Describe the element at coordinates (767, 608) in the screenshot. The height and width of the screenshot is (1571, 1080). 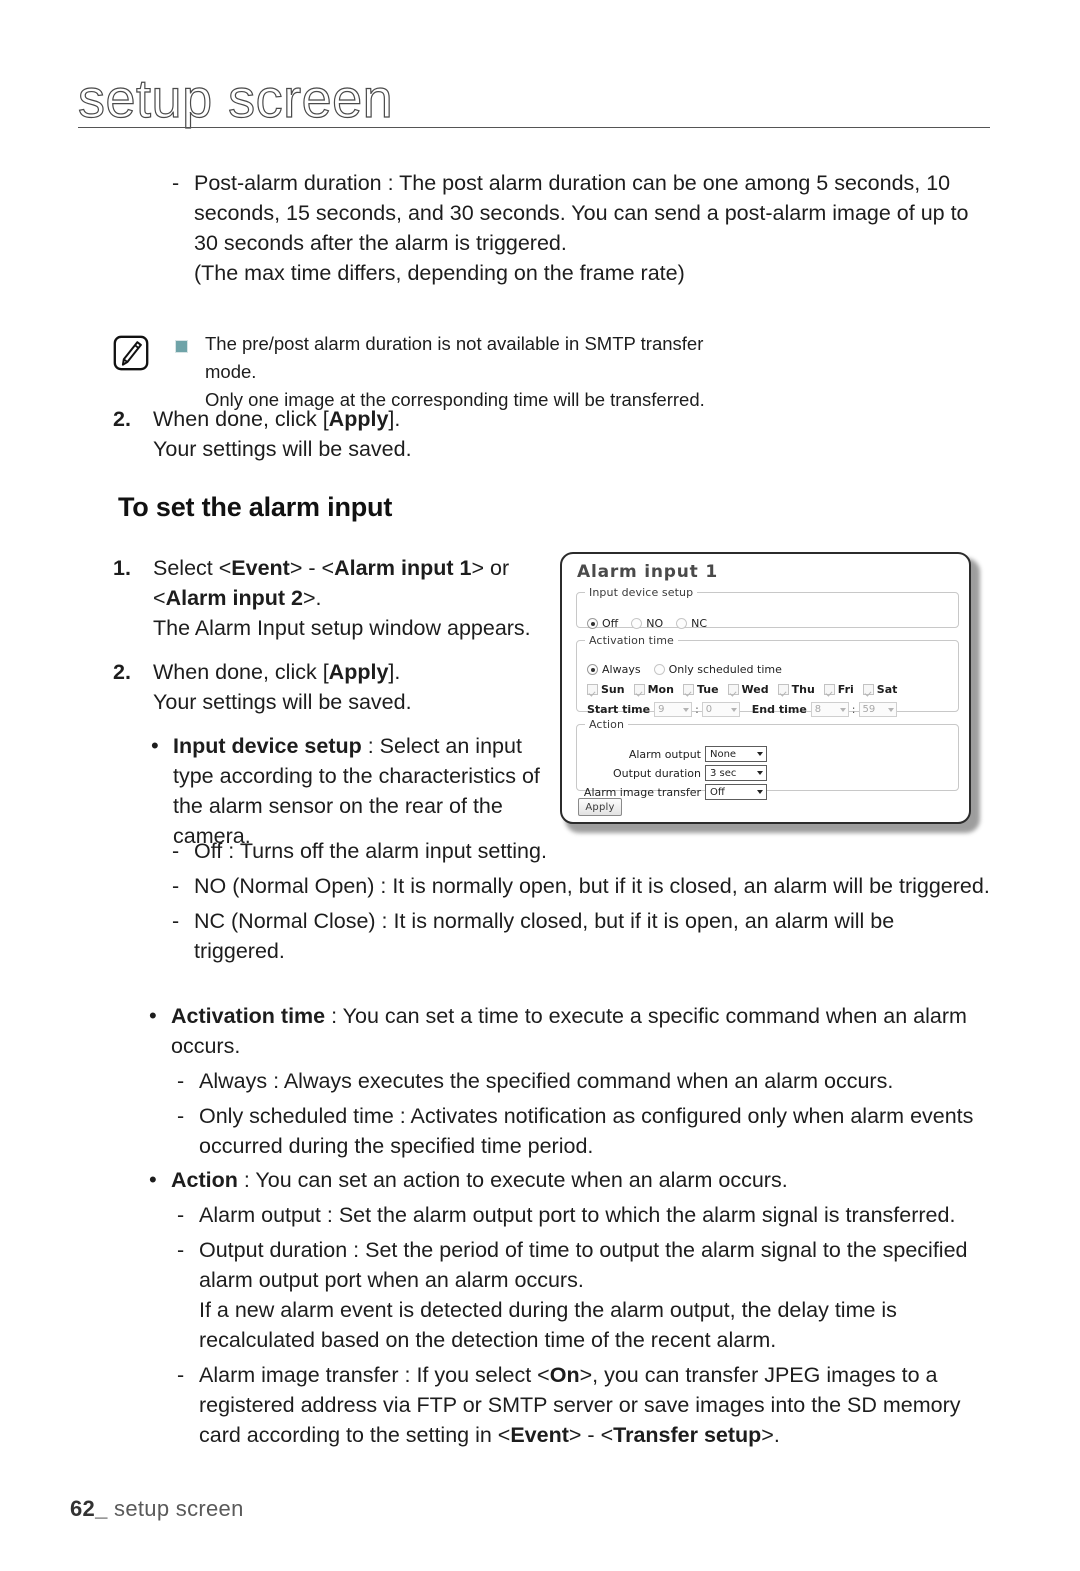
I see `input-device-setup-fieldset: Input device setup Off NO NC` at that location.